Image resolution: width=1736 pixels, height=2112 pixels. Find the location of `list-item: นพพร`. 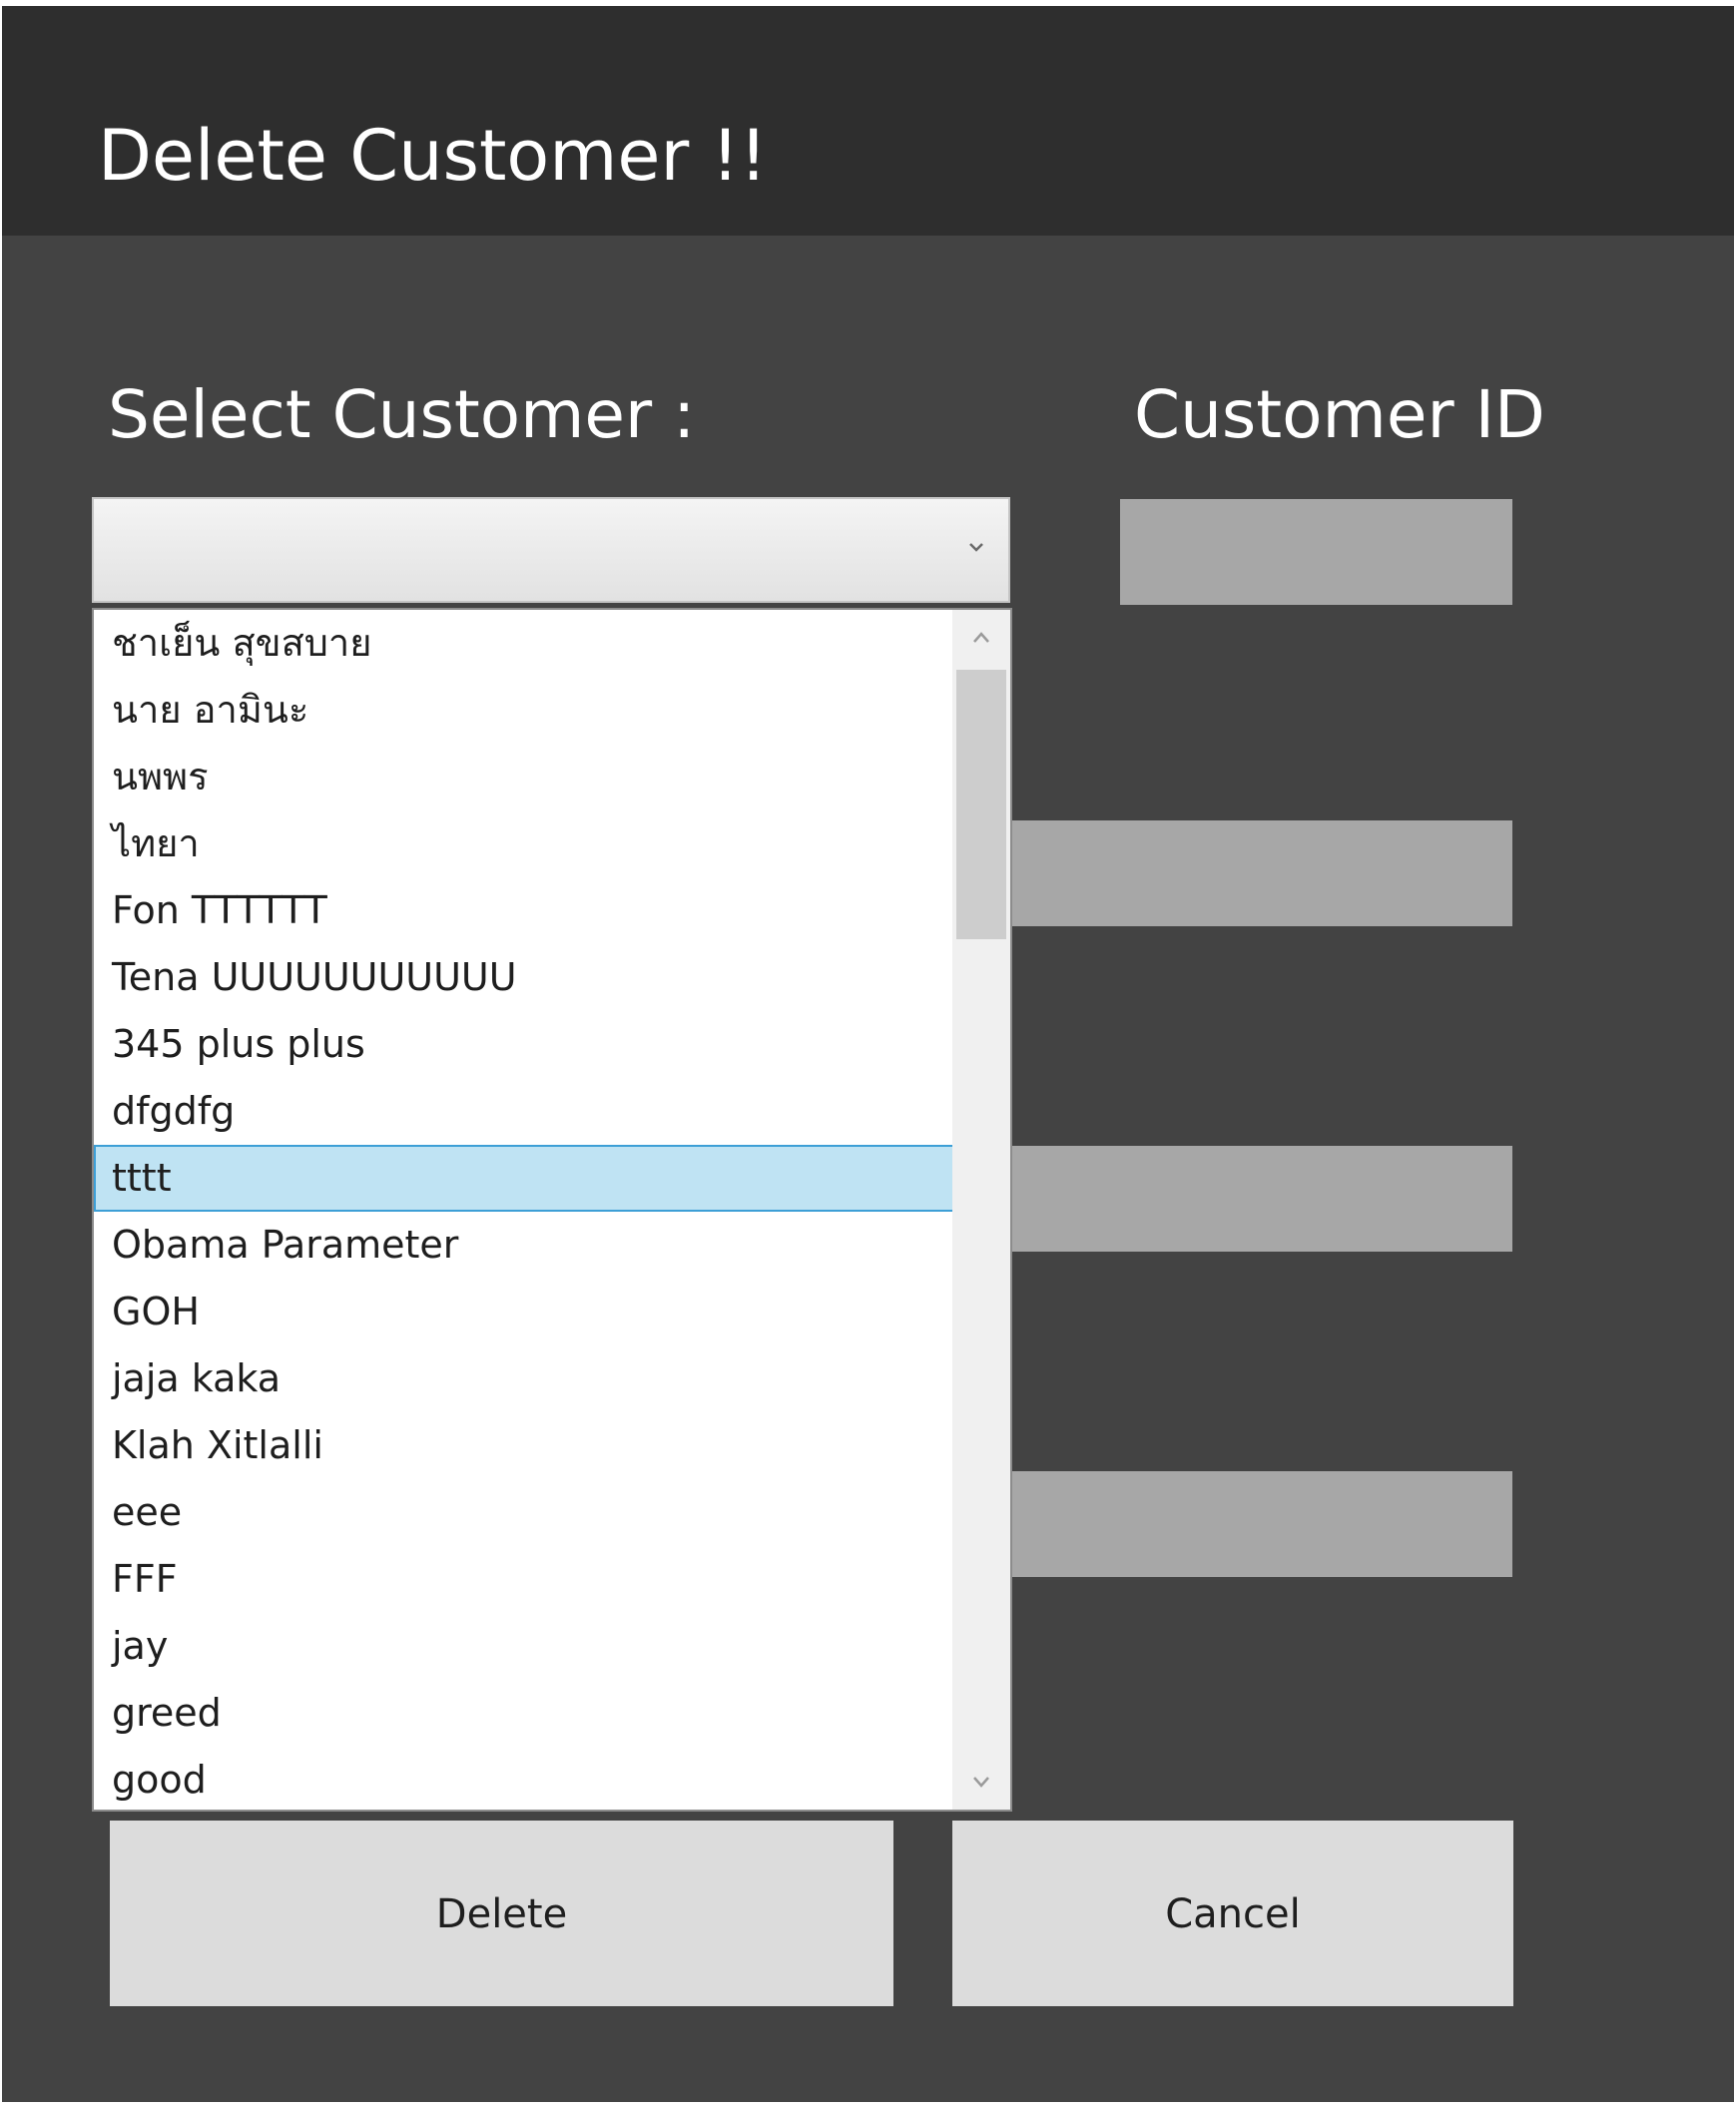

list-item: นพพร is located at coordinates (524, 777).